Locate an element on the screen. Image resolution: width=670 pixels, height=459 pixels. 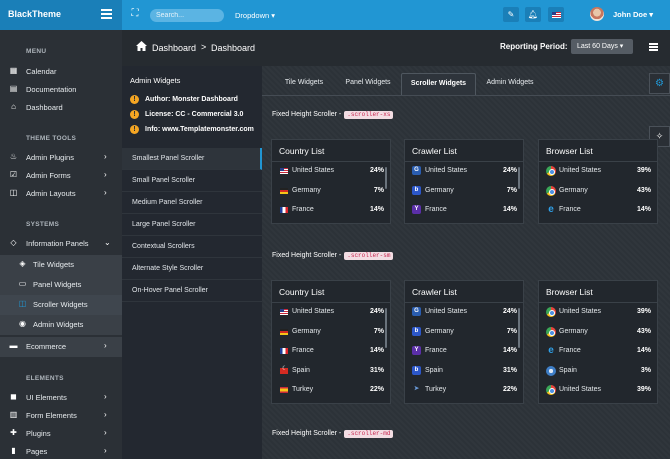
menu-icon is located at coordinates (653, 47).